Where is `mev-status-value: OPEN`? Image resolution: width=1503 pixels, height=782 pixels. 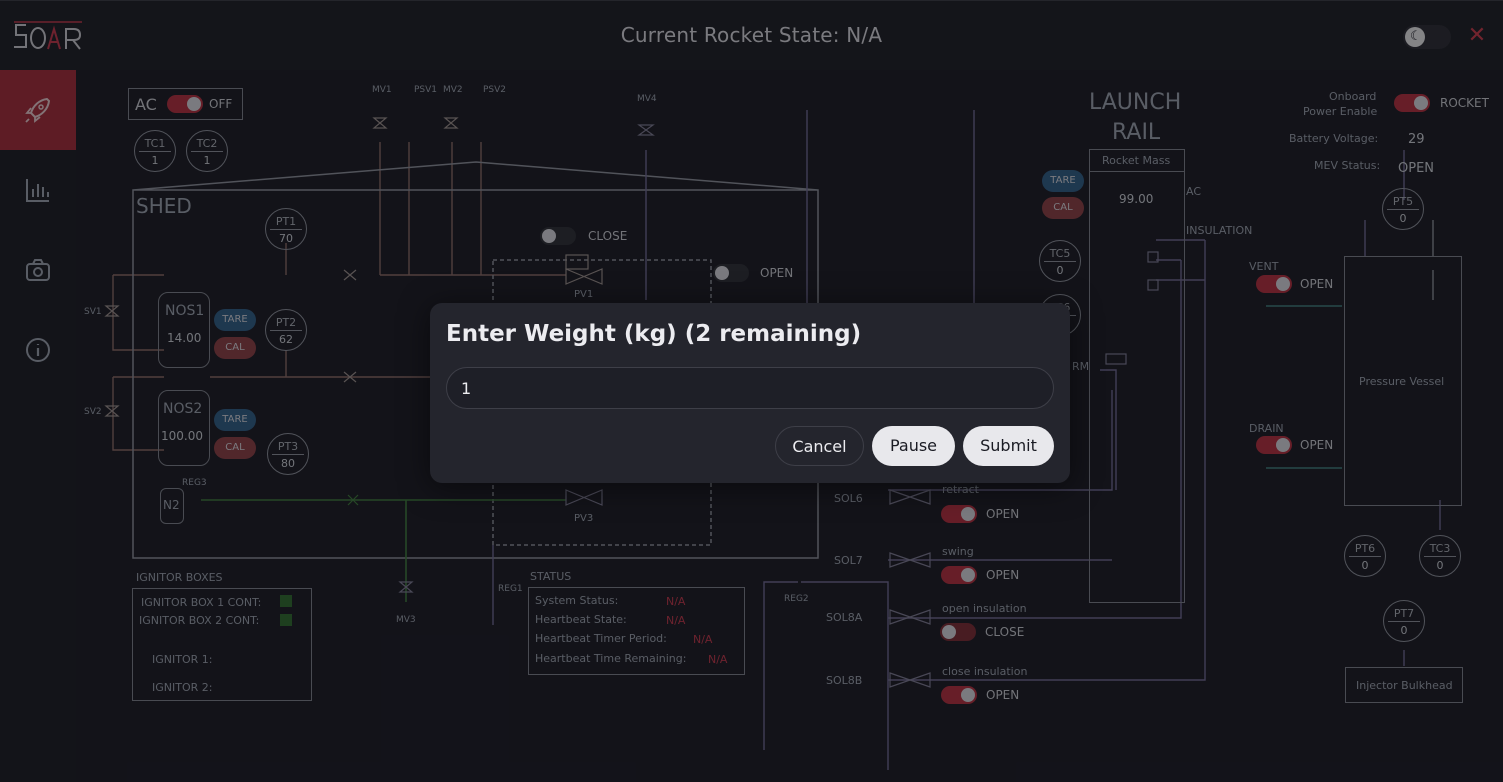 mev-status-value: OPEN is located at coordinates (1416, 168).